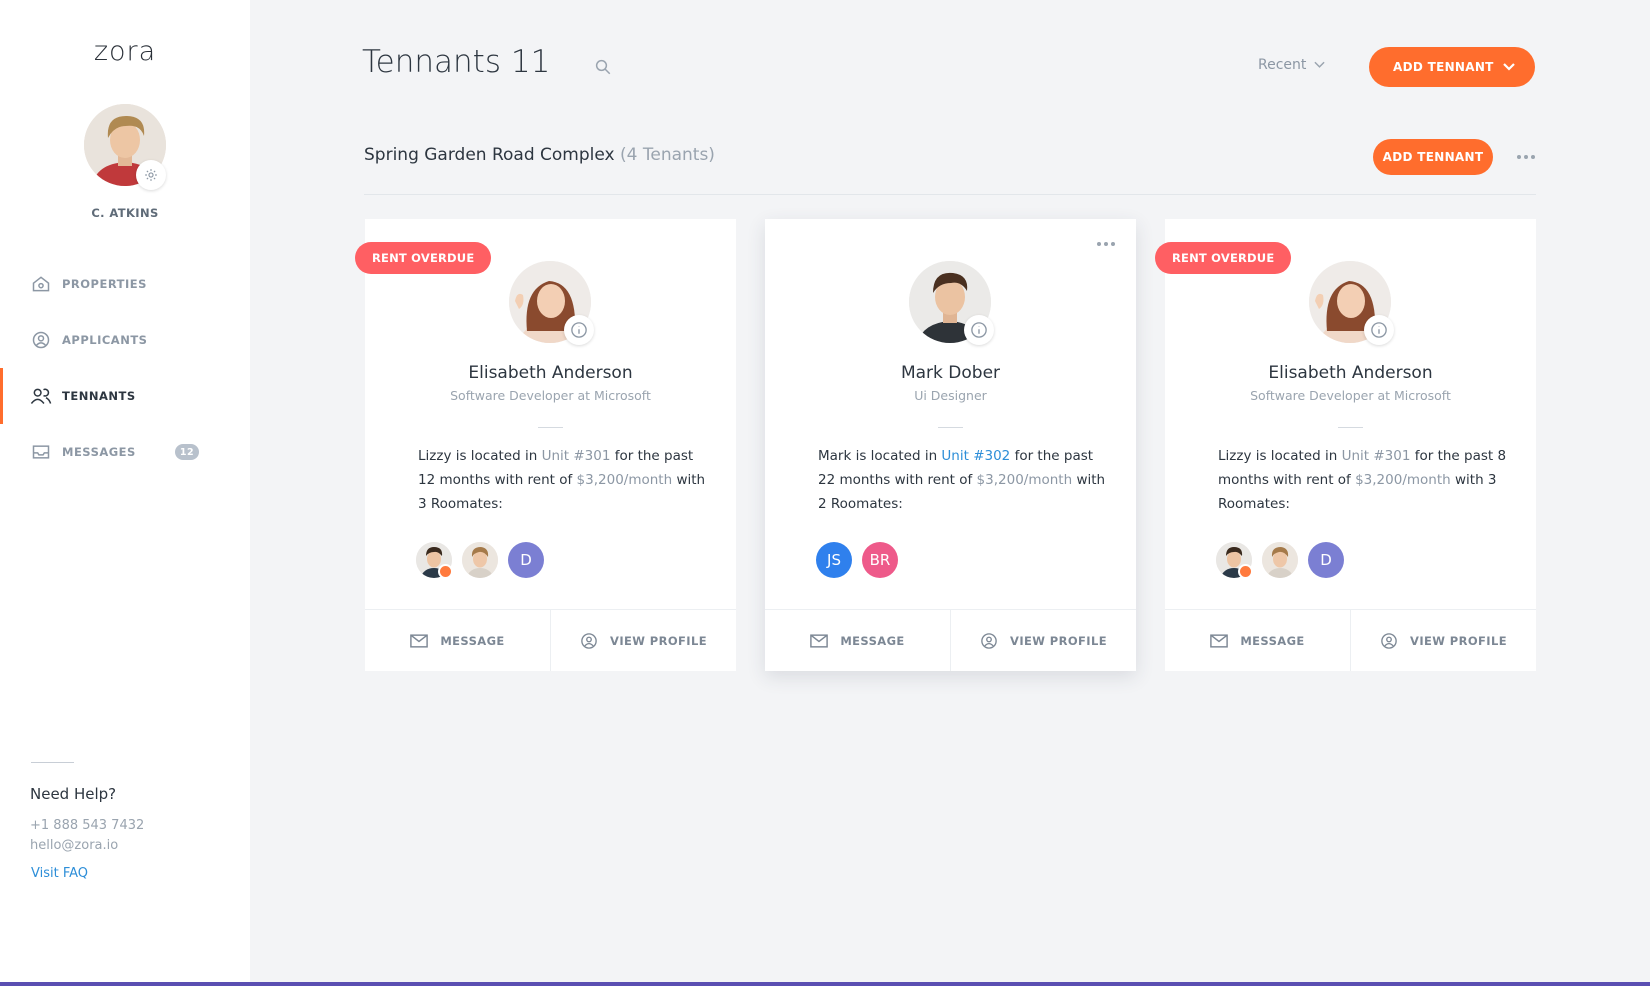 The height and width of the screenshot is (986, 1650). Describe the element at coordinates (880, 456) in the screenshot. I see `desc-text: Mark is located in` at that location.